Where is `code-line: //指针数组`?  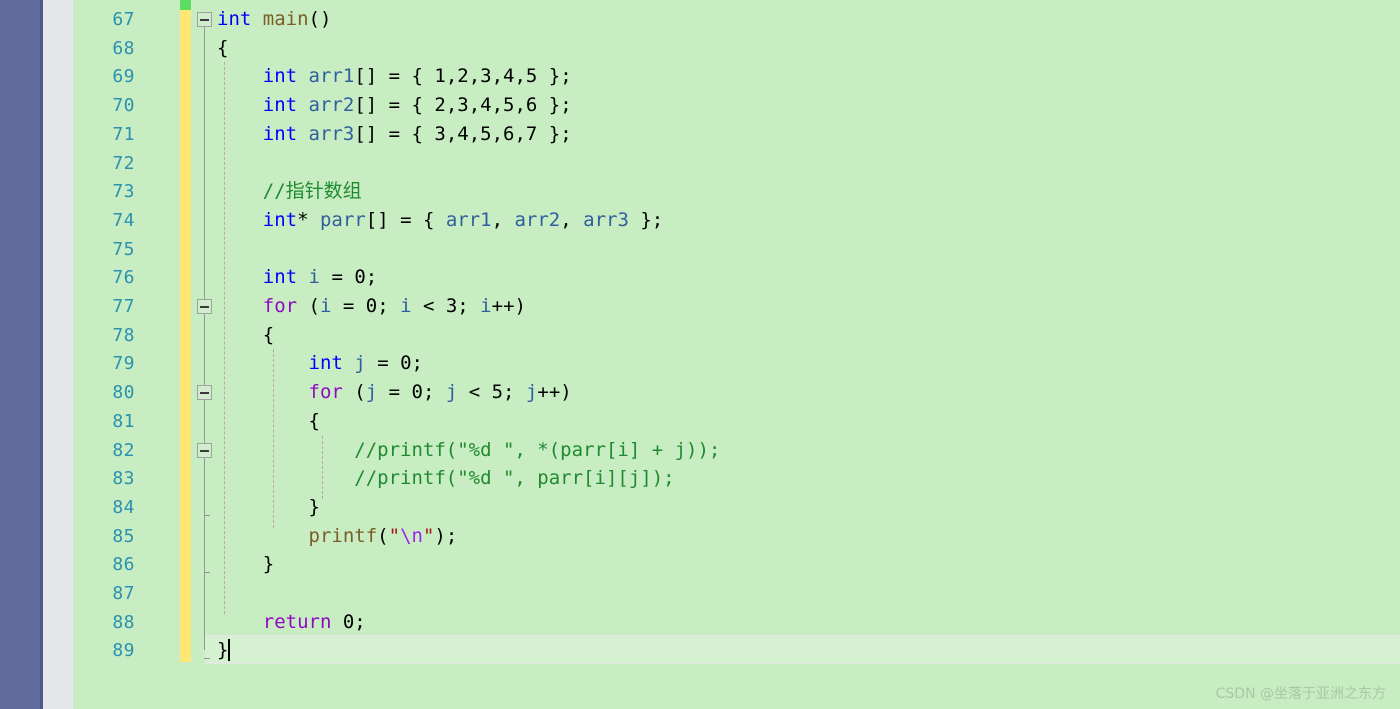 code-line: //指针数组 is located at coordinates (289, 191).